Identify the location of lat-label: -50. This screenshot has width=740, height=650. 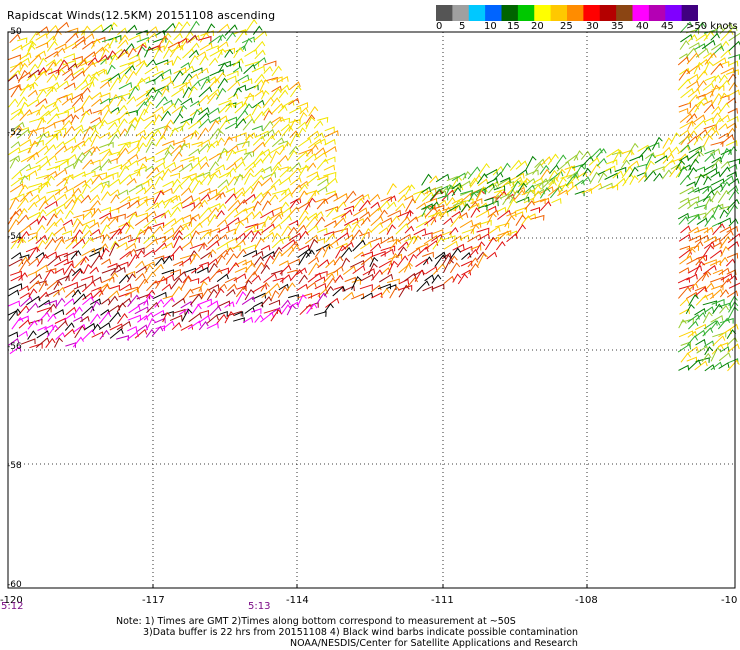
(14, 32).